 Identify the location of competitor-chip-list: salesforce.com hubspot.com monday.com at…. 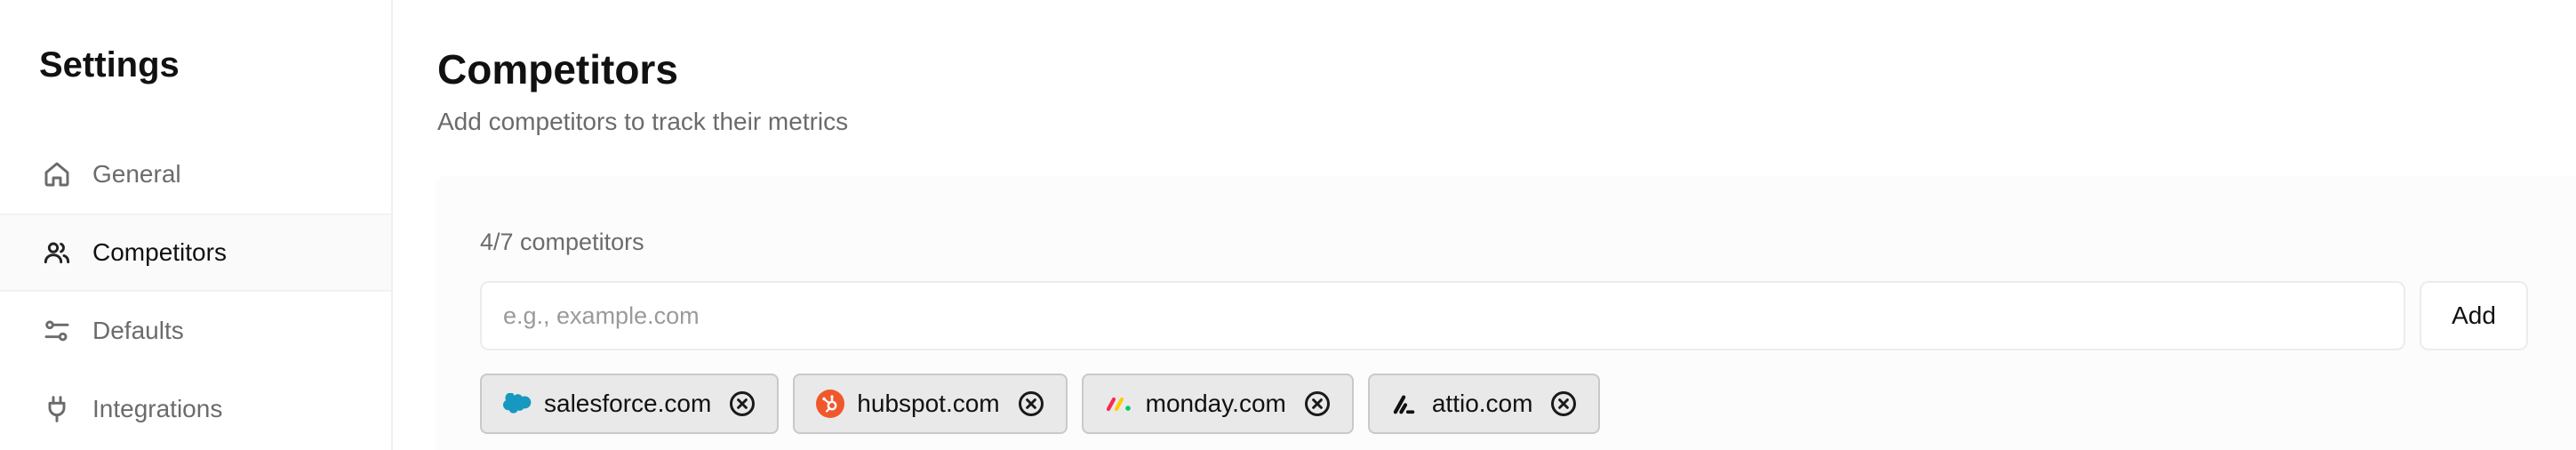
(1040, 404).